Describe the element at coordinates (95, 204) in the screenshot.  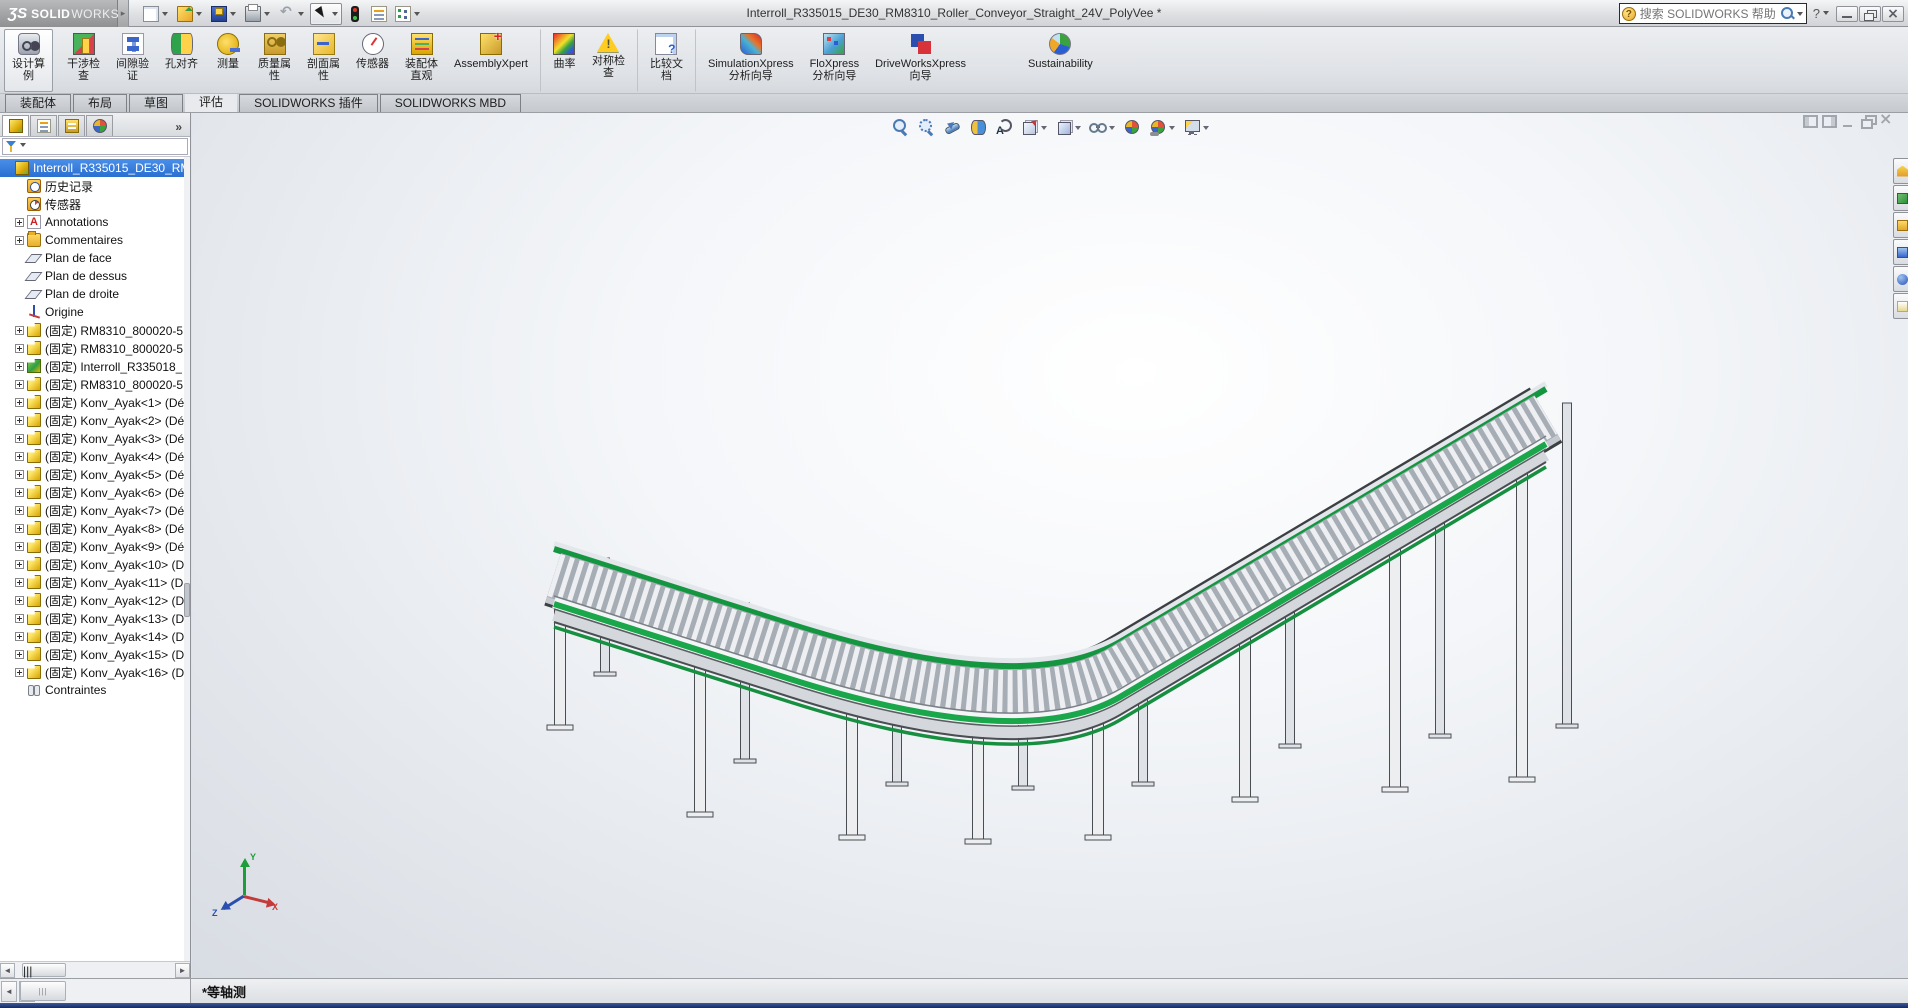
I see `tree-item: 传感器` at that location.